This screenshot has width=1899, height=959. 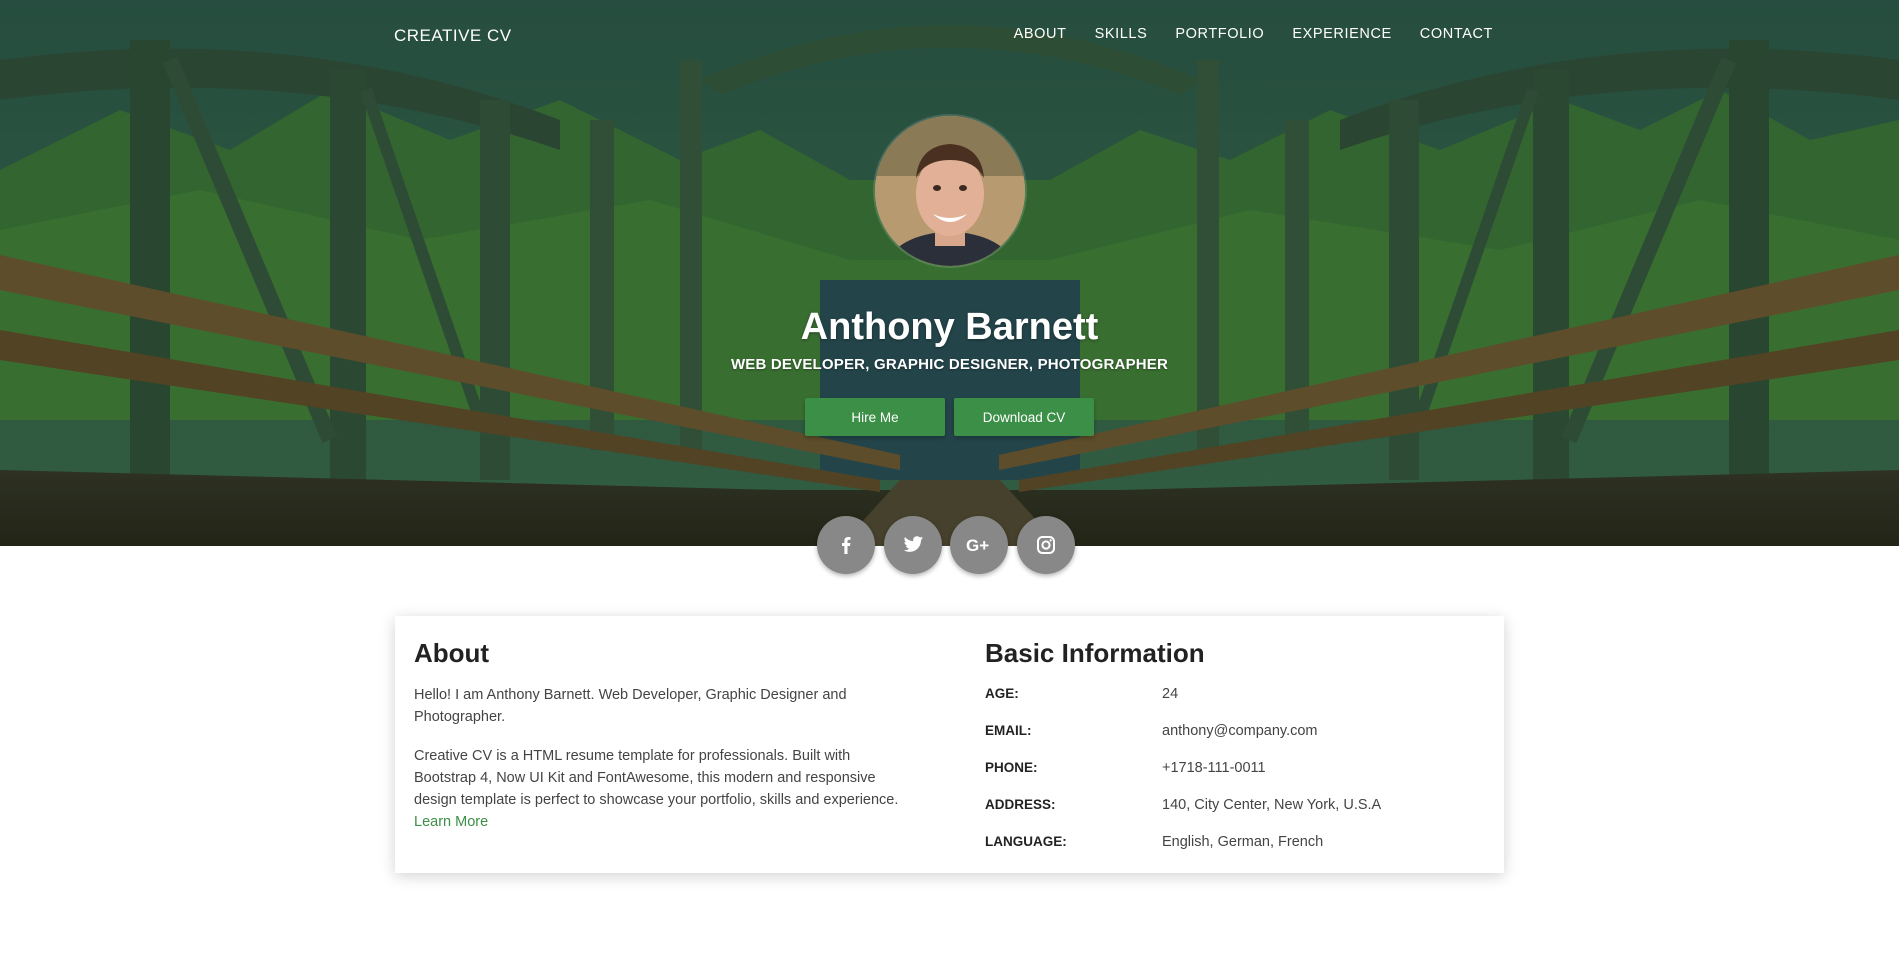 I want to click on basic-info-title: Basic Information, so click(x=1095, y=653).